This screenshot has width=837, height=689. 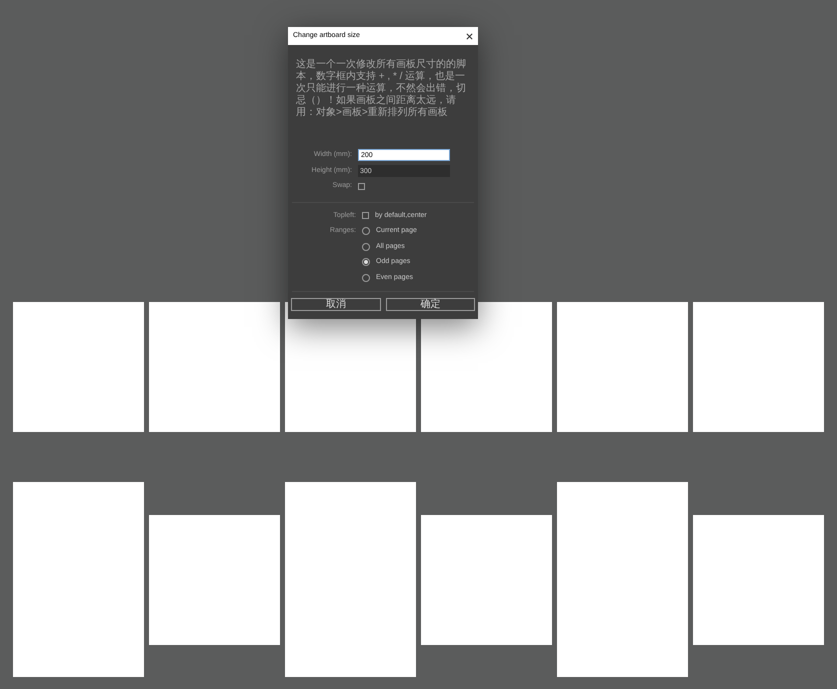 What do you see at coordinates (365, 216) in the screenshot?
I see `topleft-checkbox` at bounding box center [365, 216].